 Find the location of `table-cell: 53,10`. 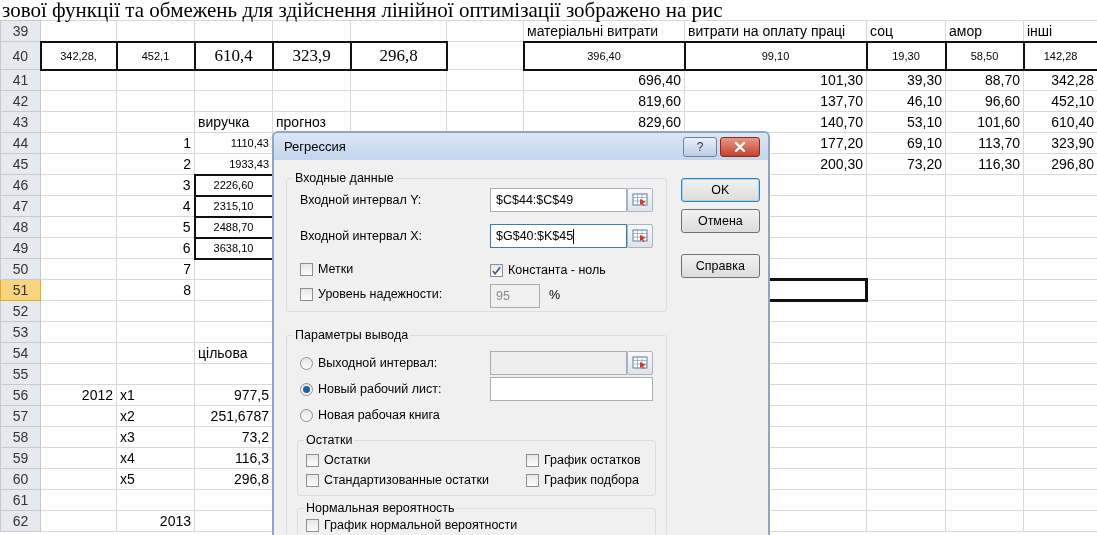

table-cell: 53,10 is located at coordinates (906, 122).